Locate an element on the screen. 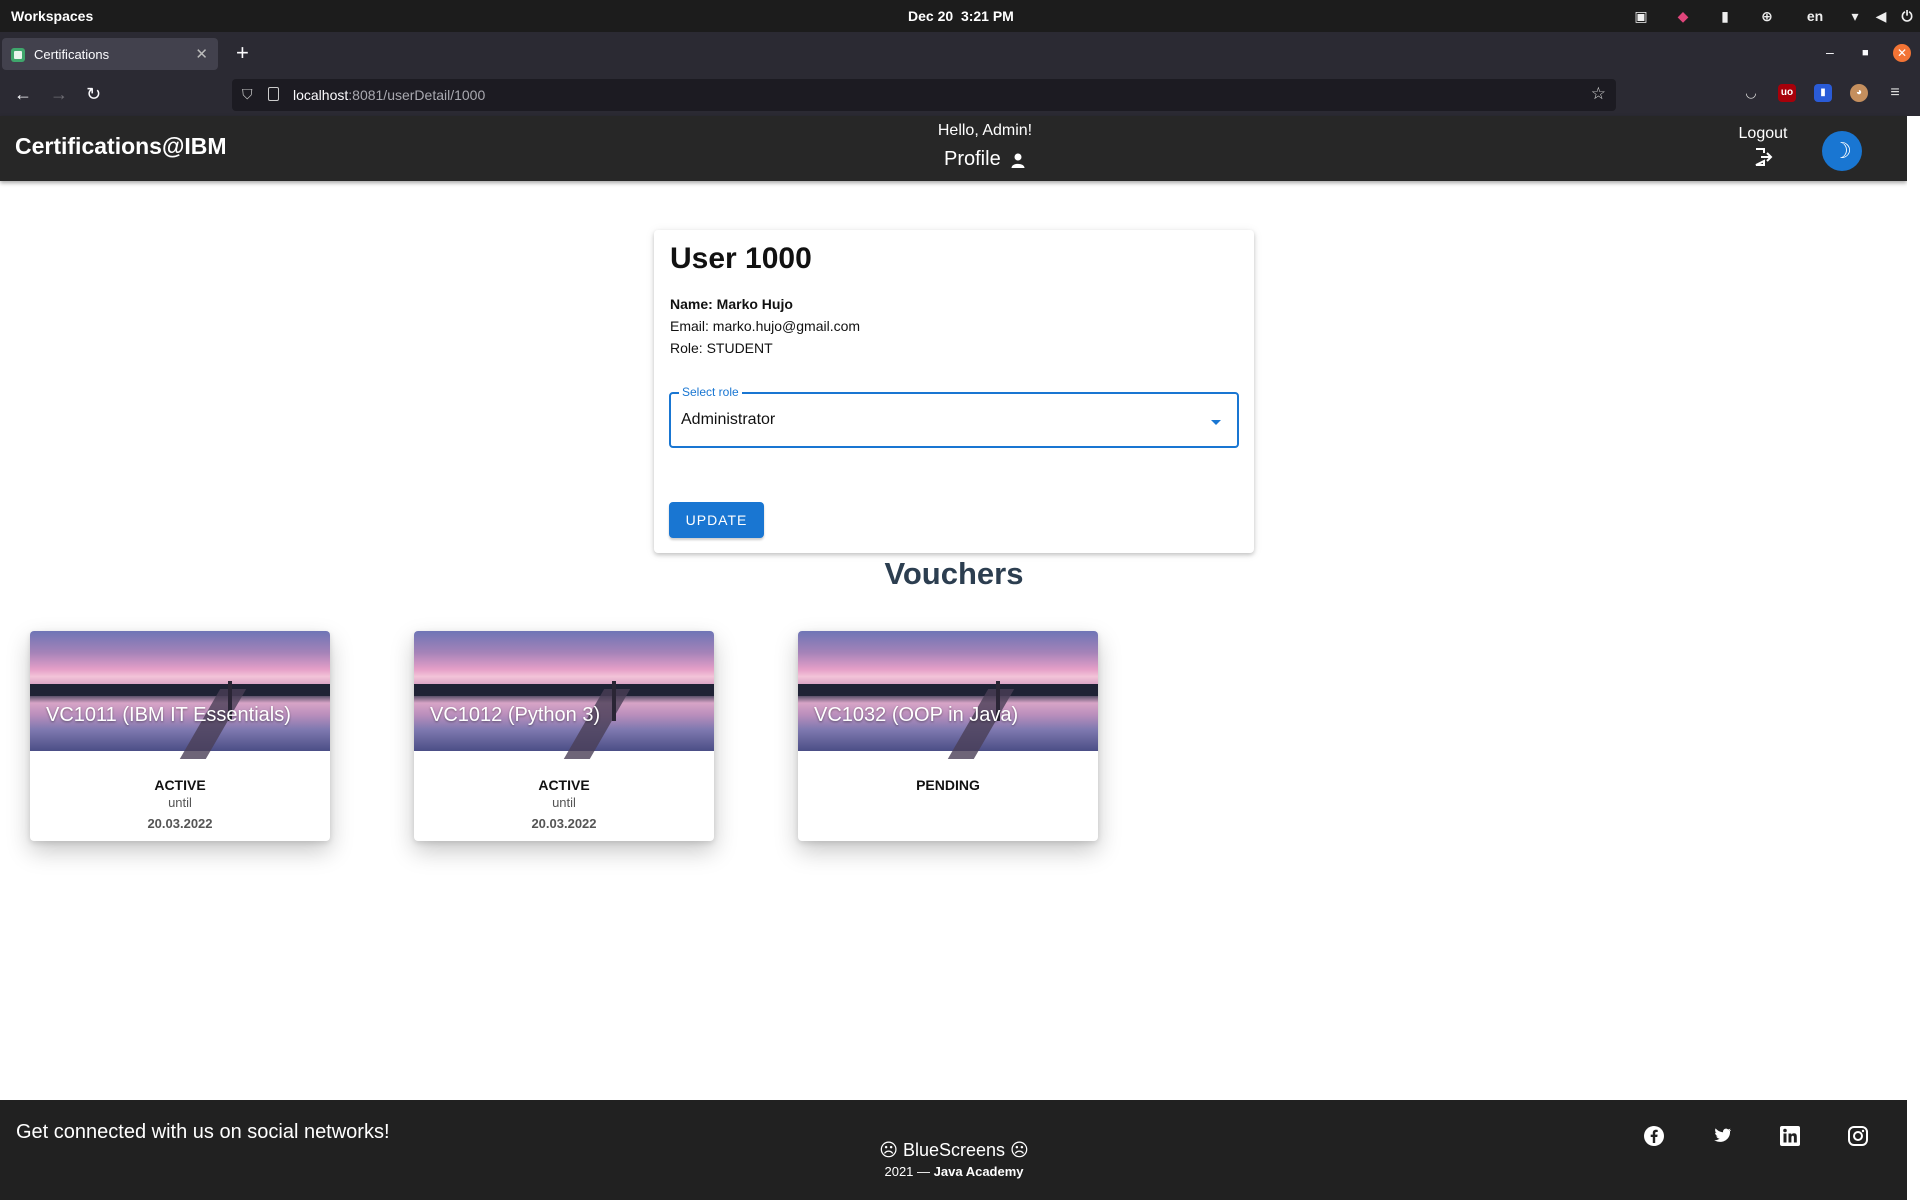 This screenshot has width=1920, height=1200. user-name: Name: Marko Hujo is located at coordinates (731, 304).